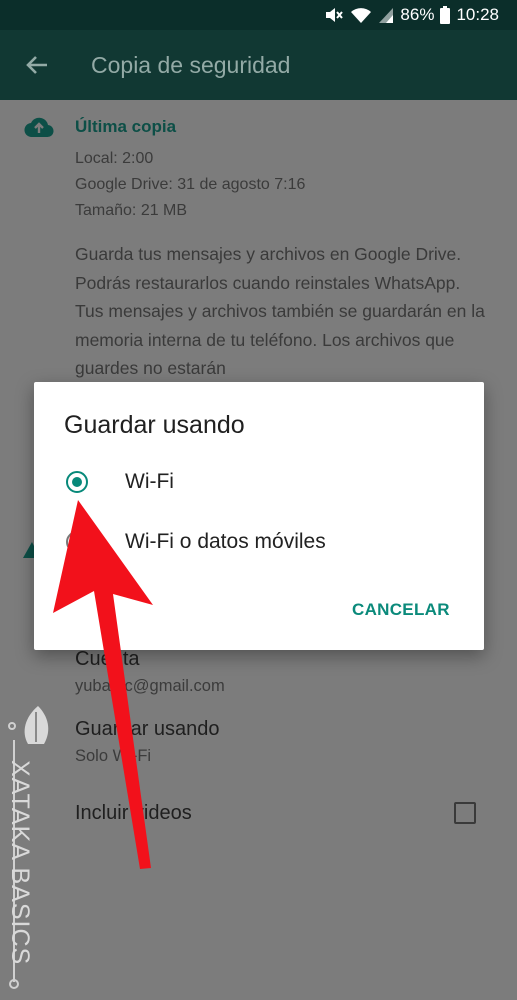 Image resolution: width=517 pixels, height=1000 pixels. Describe the element at coordinates (107, 659) in the screenshot. I see `account-label: Cuenta` at that location.